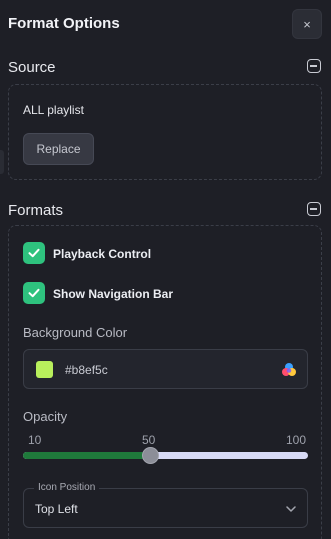 This screenshot has height=539, width=331. Describe the element at coordinates (58, 149) in the screenshot. I see `replace-button: Replace` at that location.